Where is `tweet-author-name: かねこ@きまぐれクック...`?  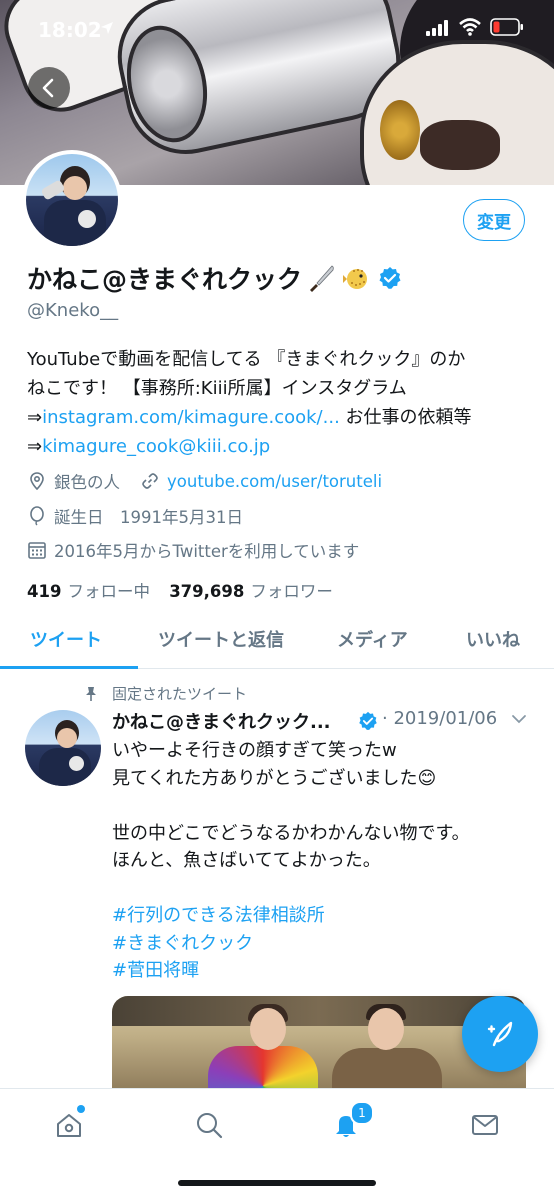 tweet-author-name: かねこ@きまぐれクック... is located at coordinates (221, 721).